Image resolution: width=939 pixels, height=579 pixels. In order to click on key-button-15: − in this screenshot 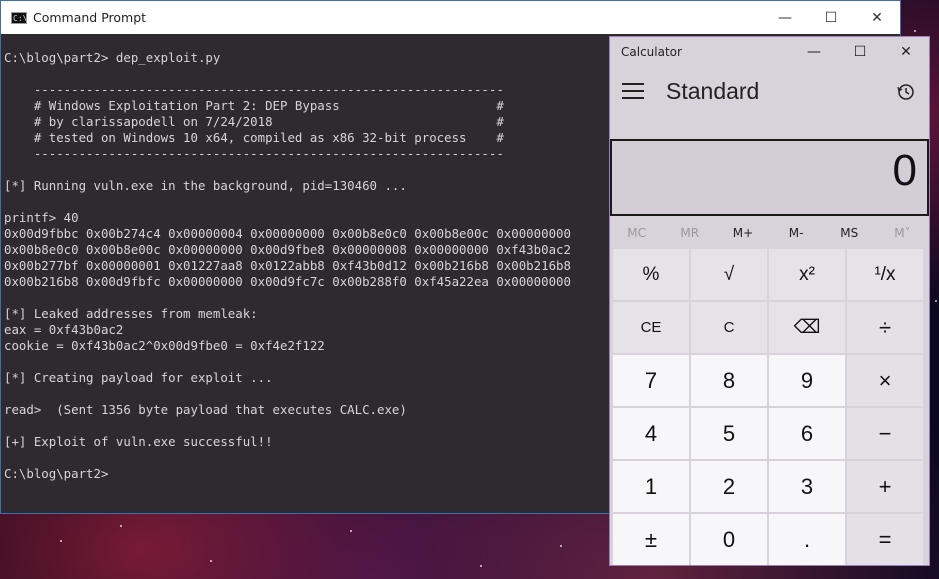, I will do `click(885, 433)`.